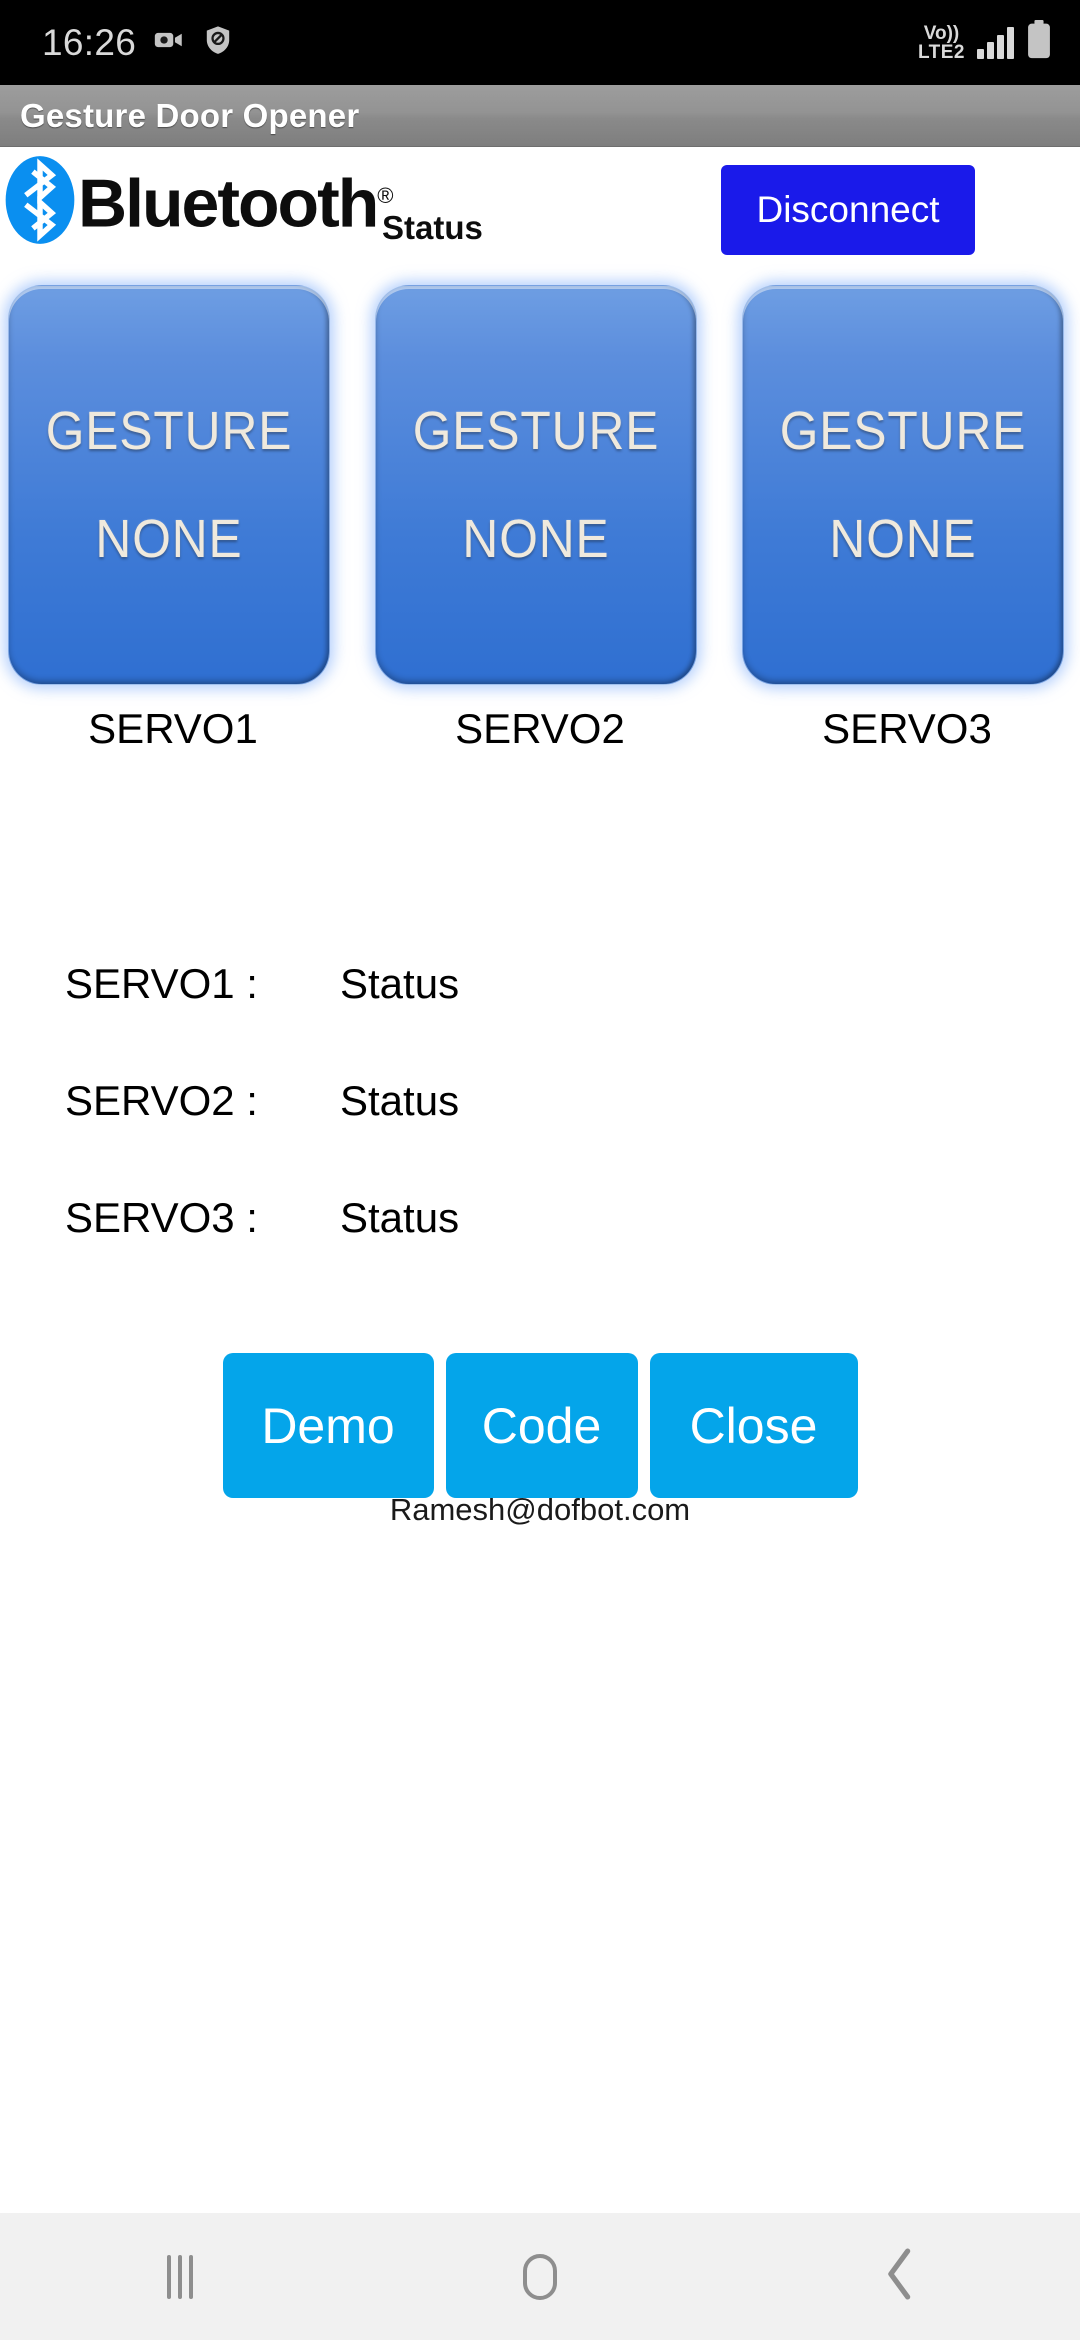 The image size is (1080, 2340). I want to click on footer-email: Ramesh@dofbot.com, so click(540, 1509).